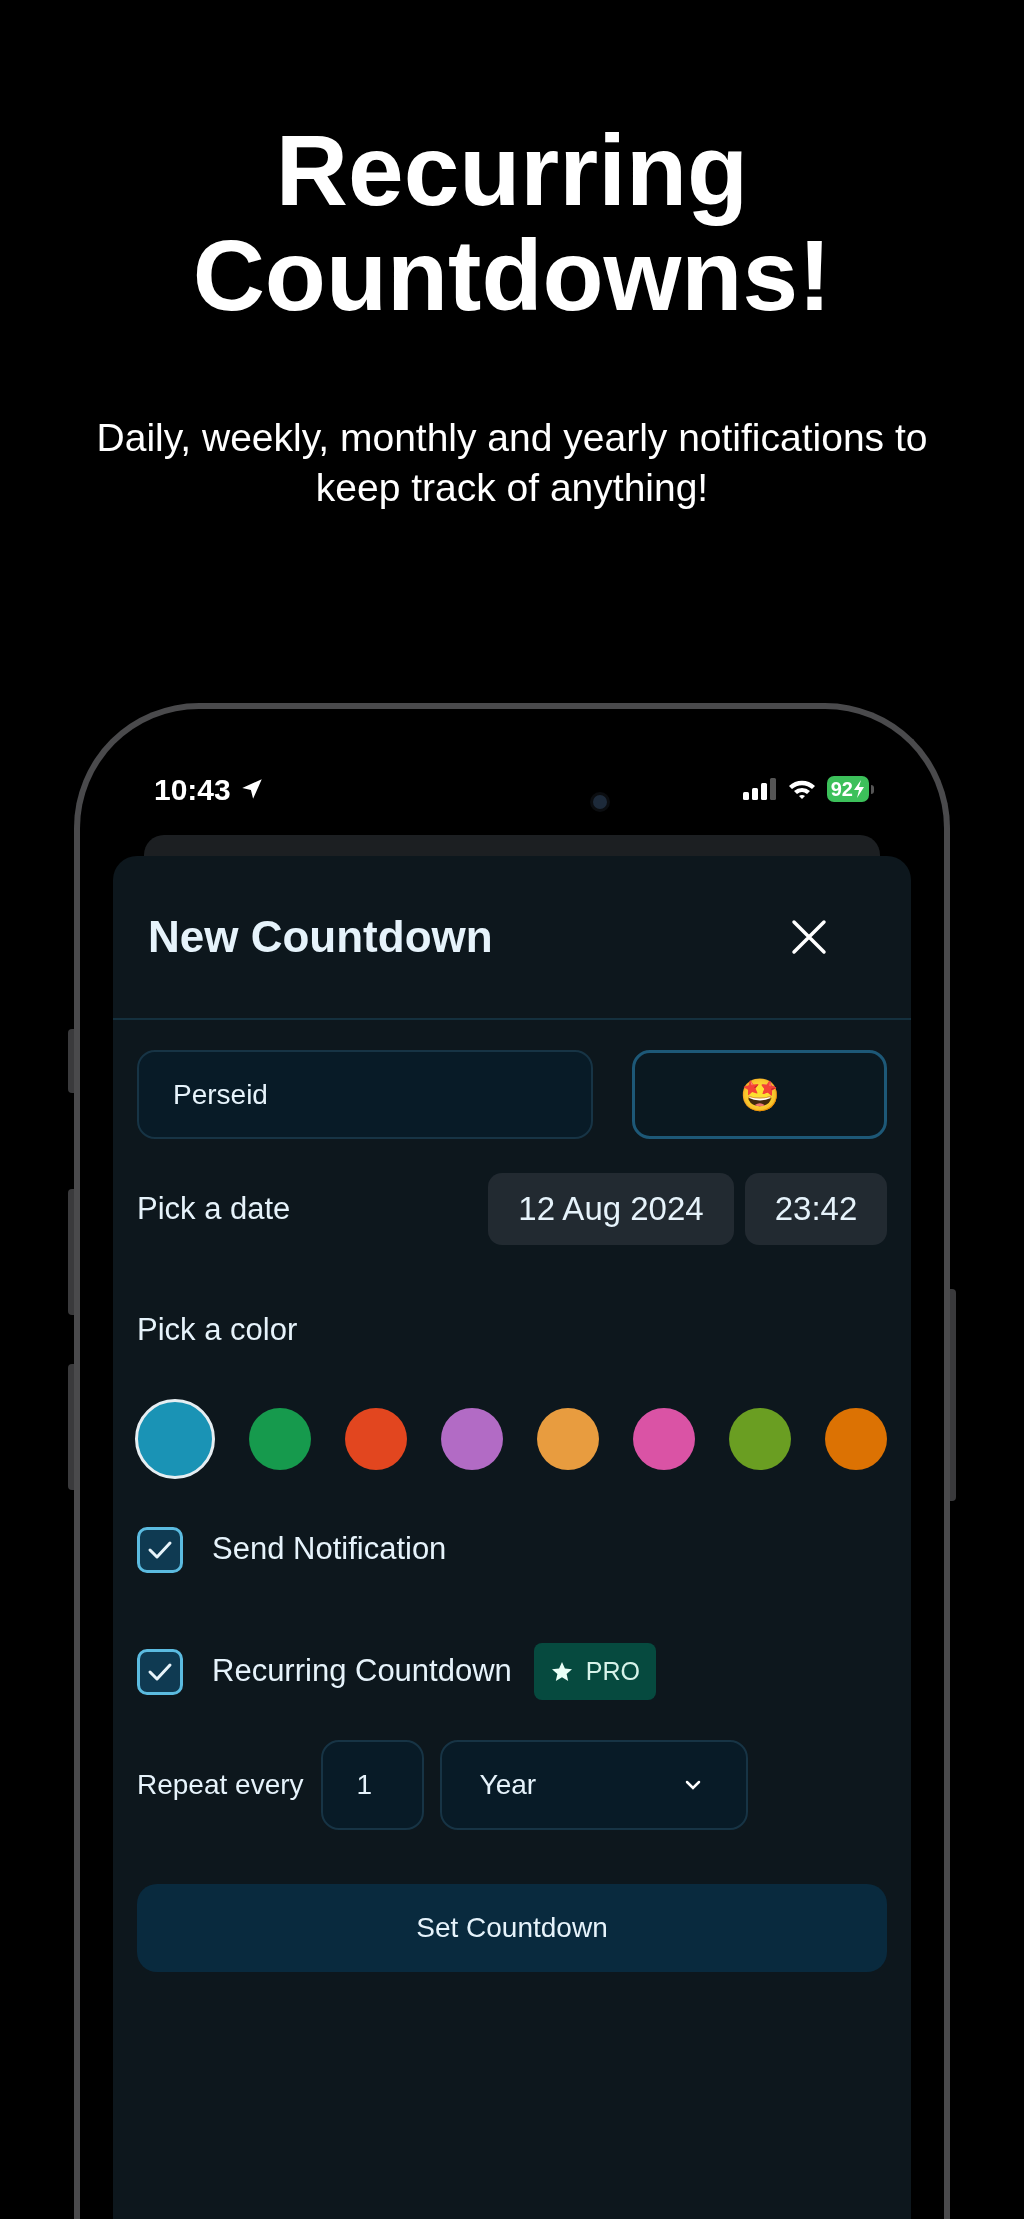 Image resolution: width=1024 pixels, height=2219 pixels. Describe the element at coordinates (214, 1208) in the screenshot. I see `date-label: Pick a date` at that location.